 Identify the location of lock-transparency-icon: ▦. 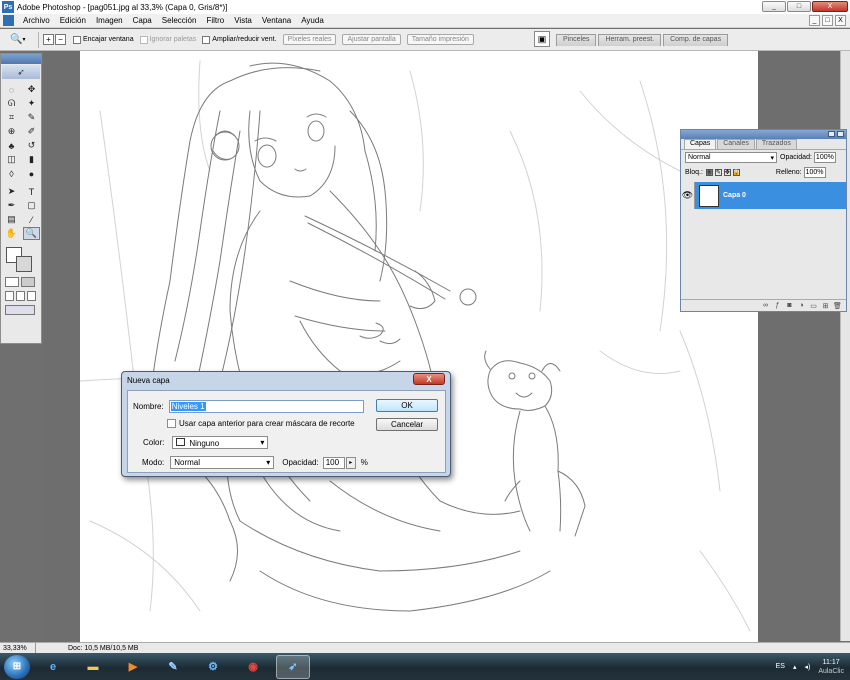
(709, 172).